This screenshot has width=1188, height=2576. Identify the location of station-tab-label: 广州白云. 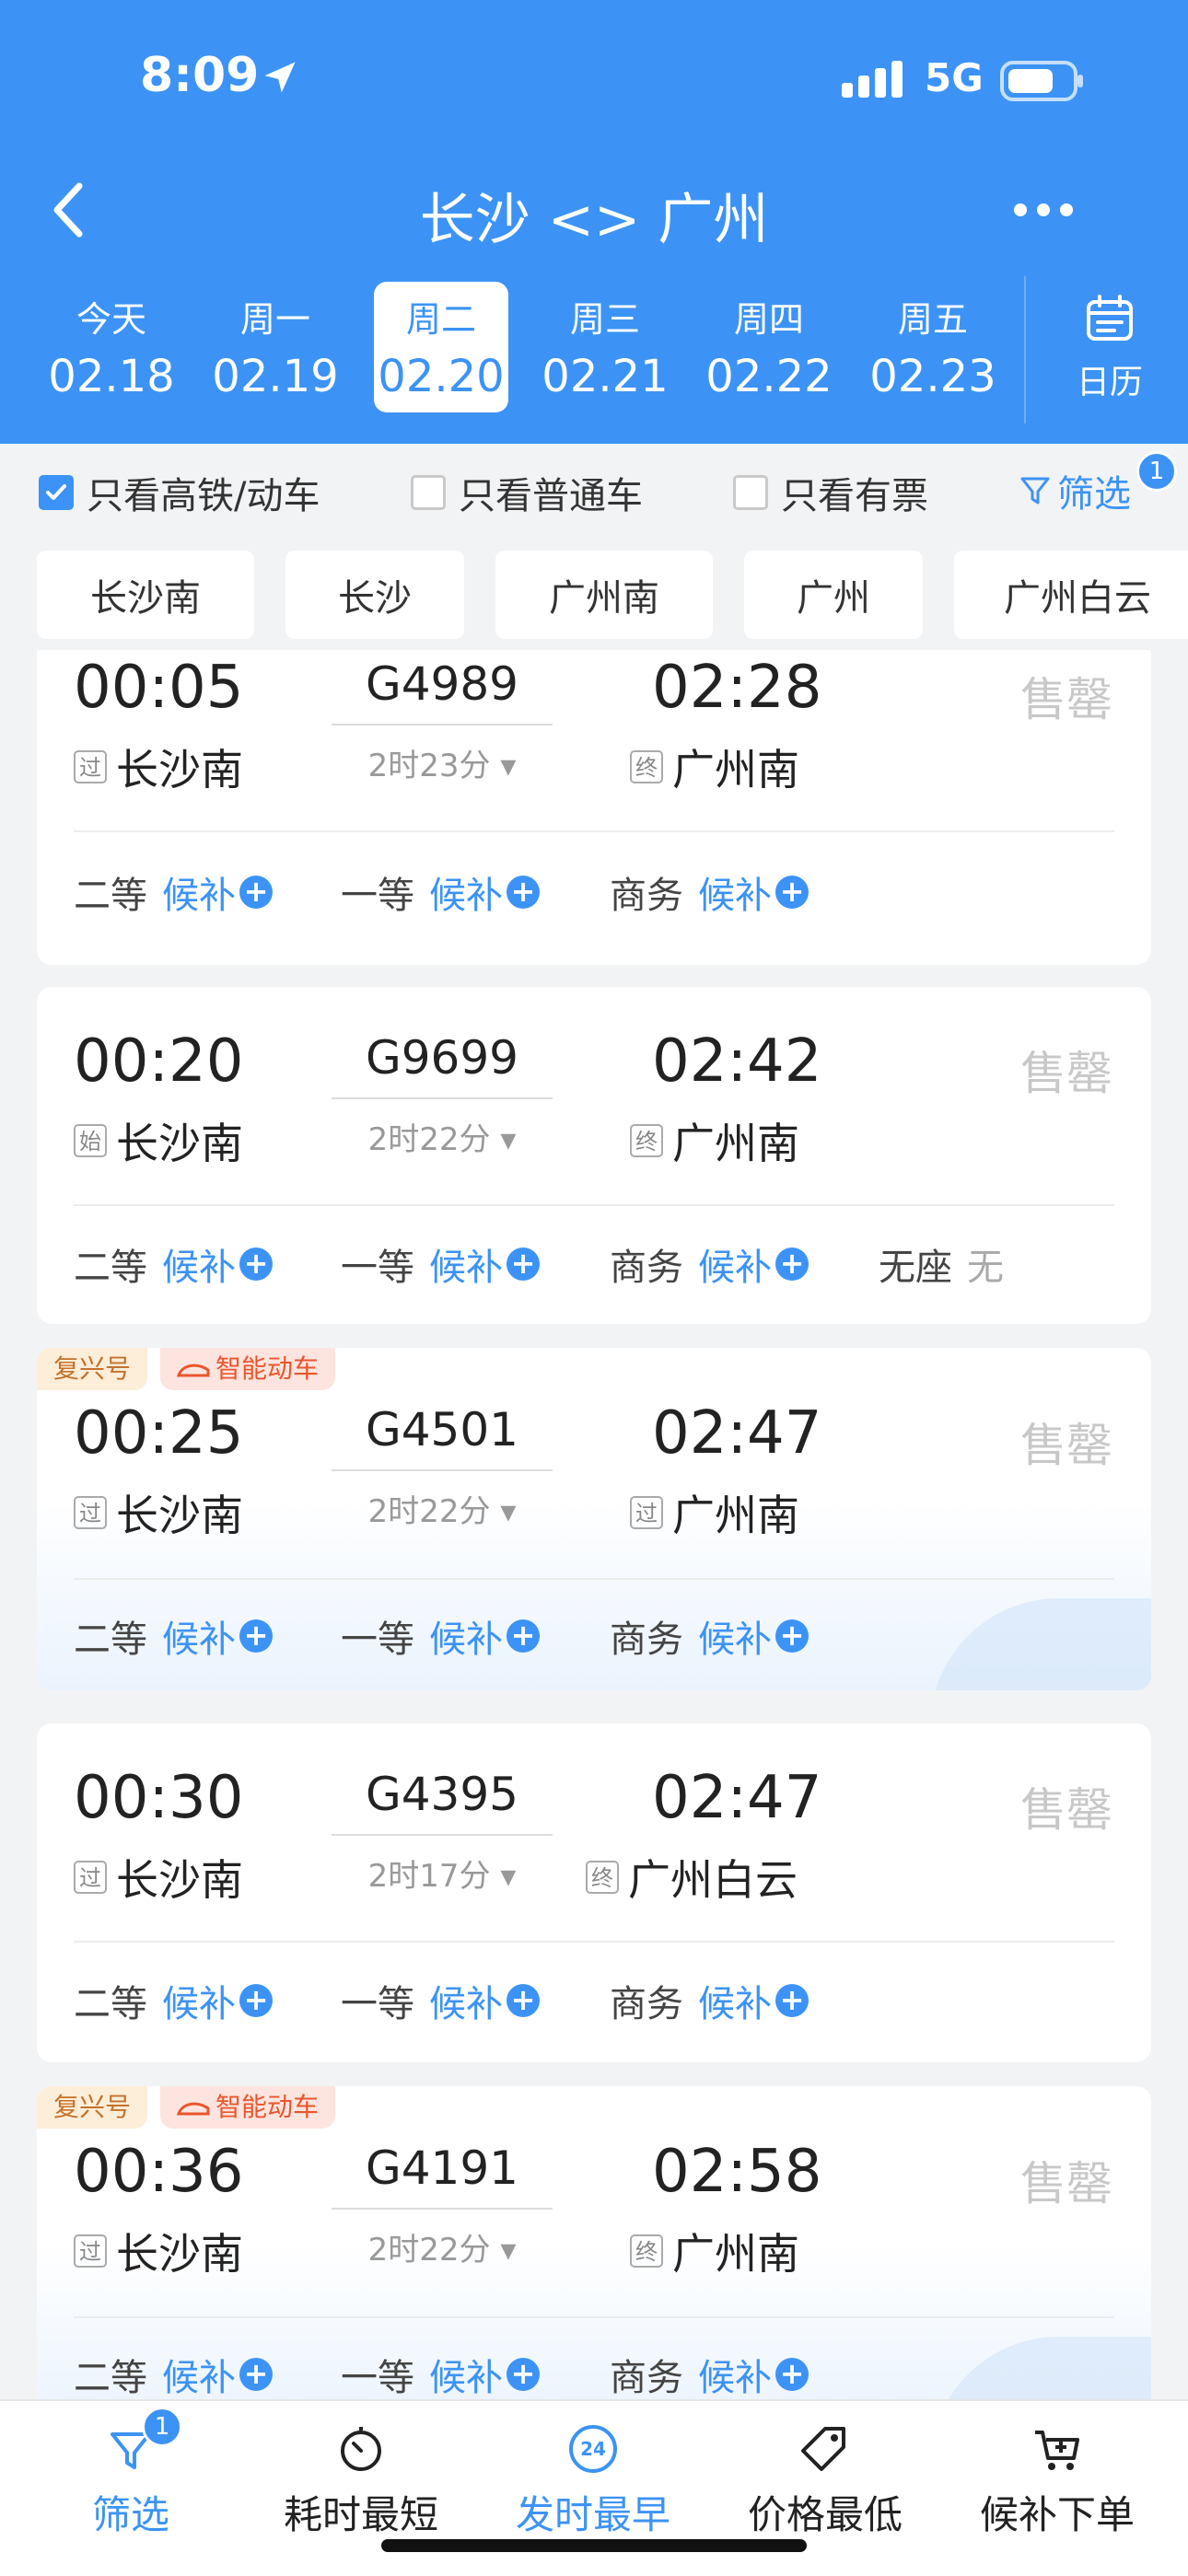
(1077, 598).